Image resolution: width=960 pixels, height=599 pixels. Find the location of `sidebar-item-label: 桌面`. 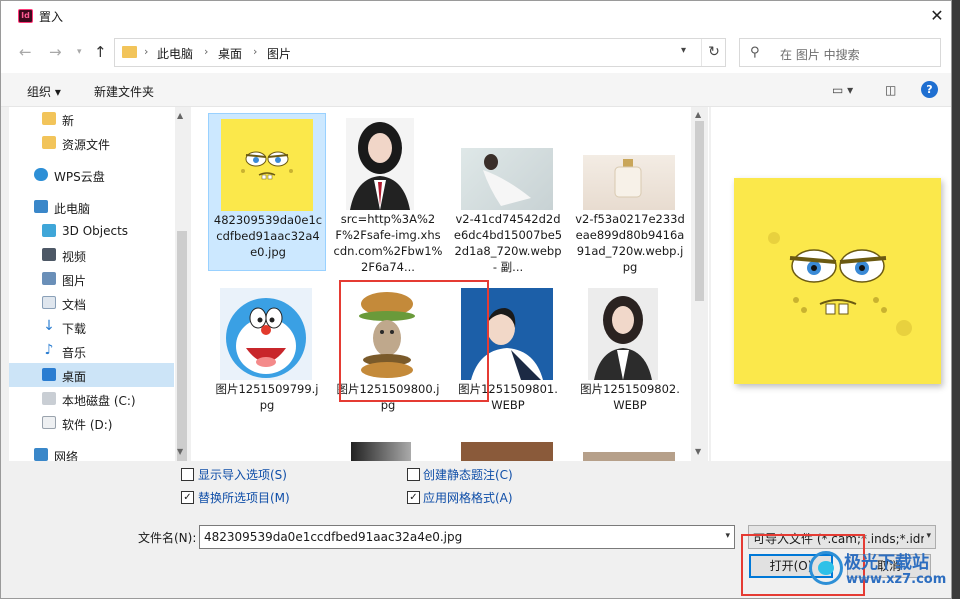

sidebar-item-label: 桌面 is located at coordinates (74, 377).